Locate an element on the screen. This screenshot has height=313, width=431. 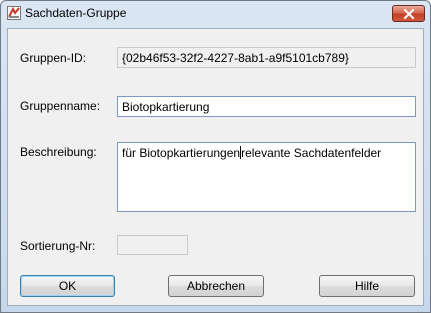
close-icon is located at coordinates (409, 14).